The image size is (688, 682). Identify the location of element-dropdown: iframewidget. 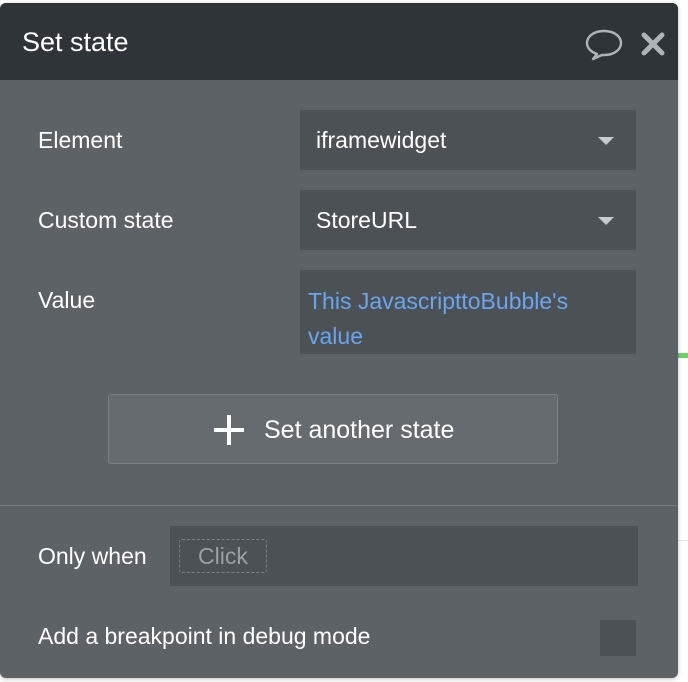
(468, 140).